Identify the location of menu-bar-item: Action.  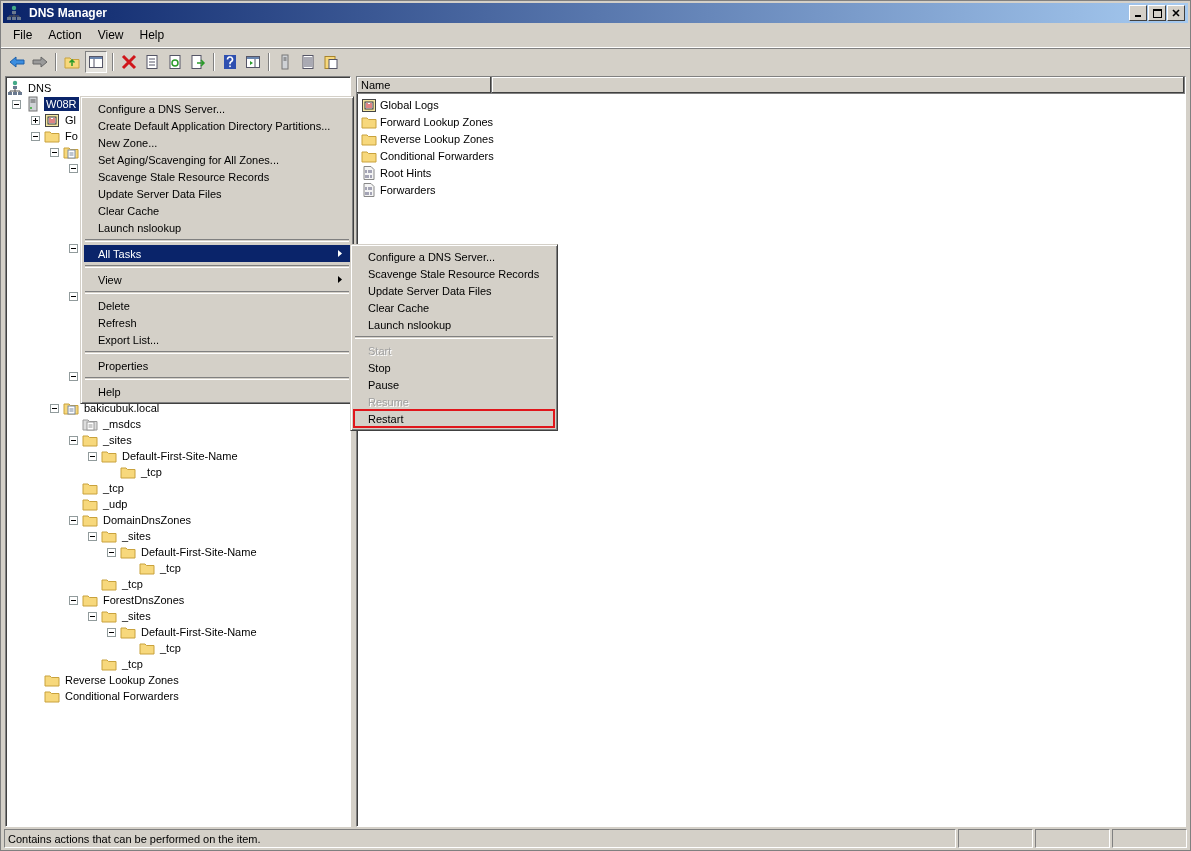
(65, 35).